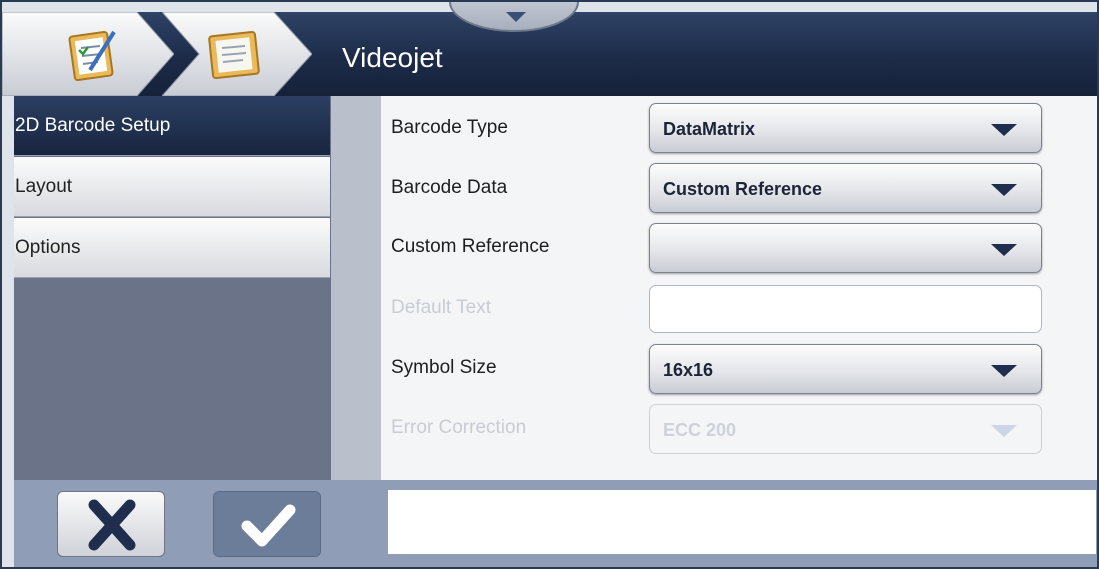  What do you see at coordinates (845, 369) in the screenshot?
I see `symbol-size-dropdown: 16x16` at bounding box center [845, 369].